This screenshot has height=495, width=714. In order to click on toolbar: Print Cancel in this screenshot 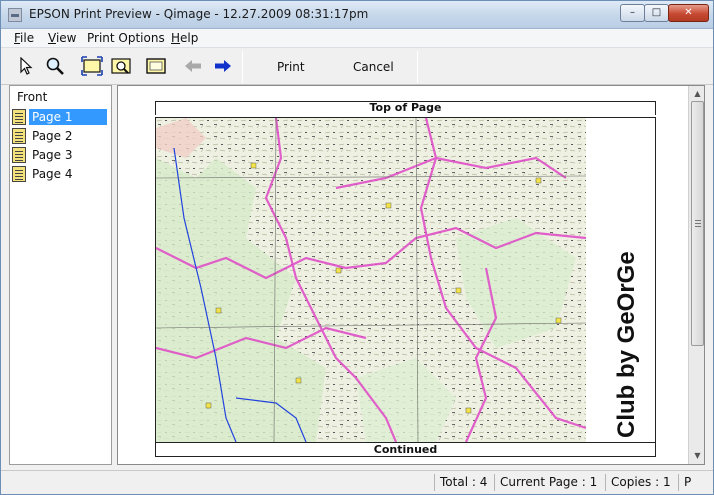, I will do `click(357, 67)`.